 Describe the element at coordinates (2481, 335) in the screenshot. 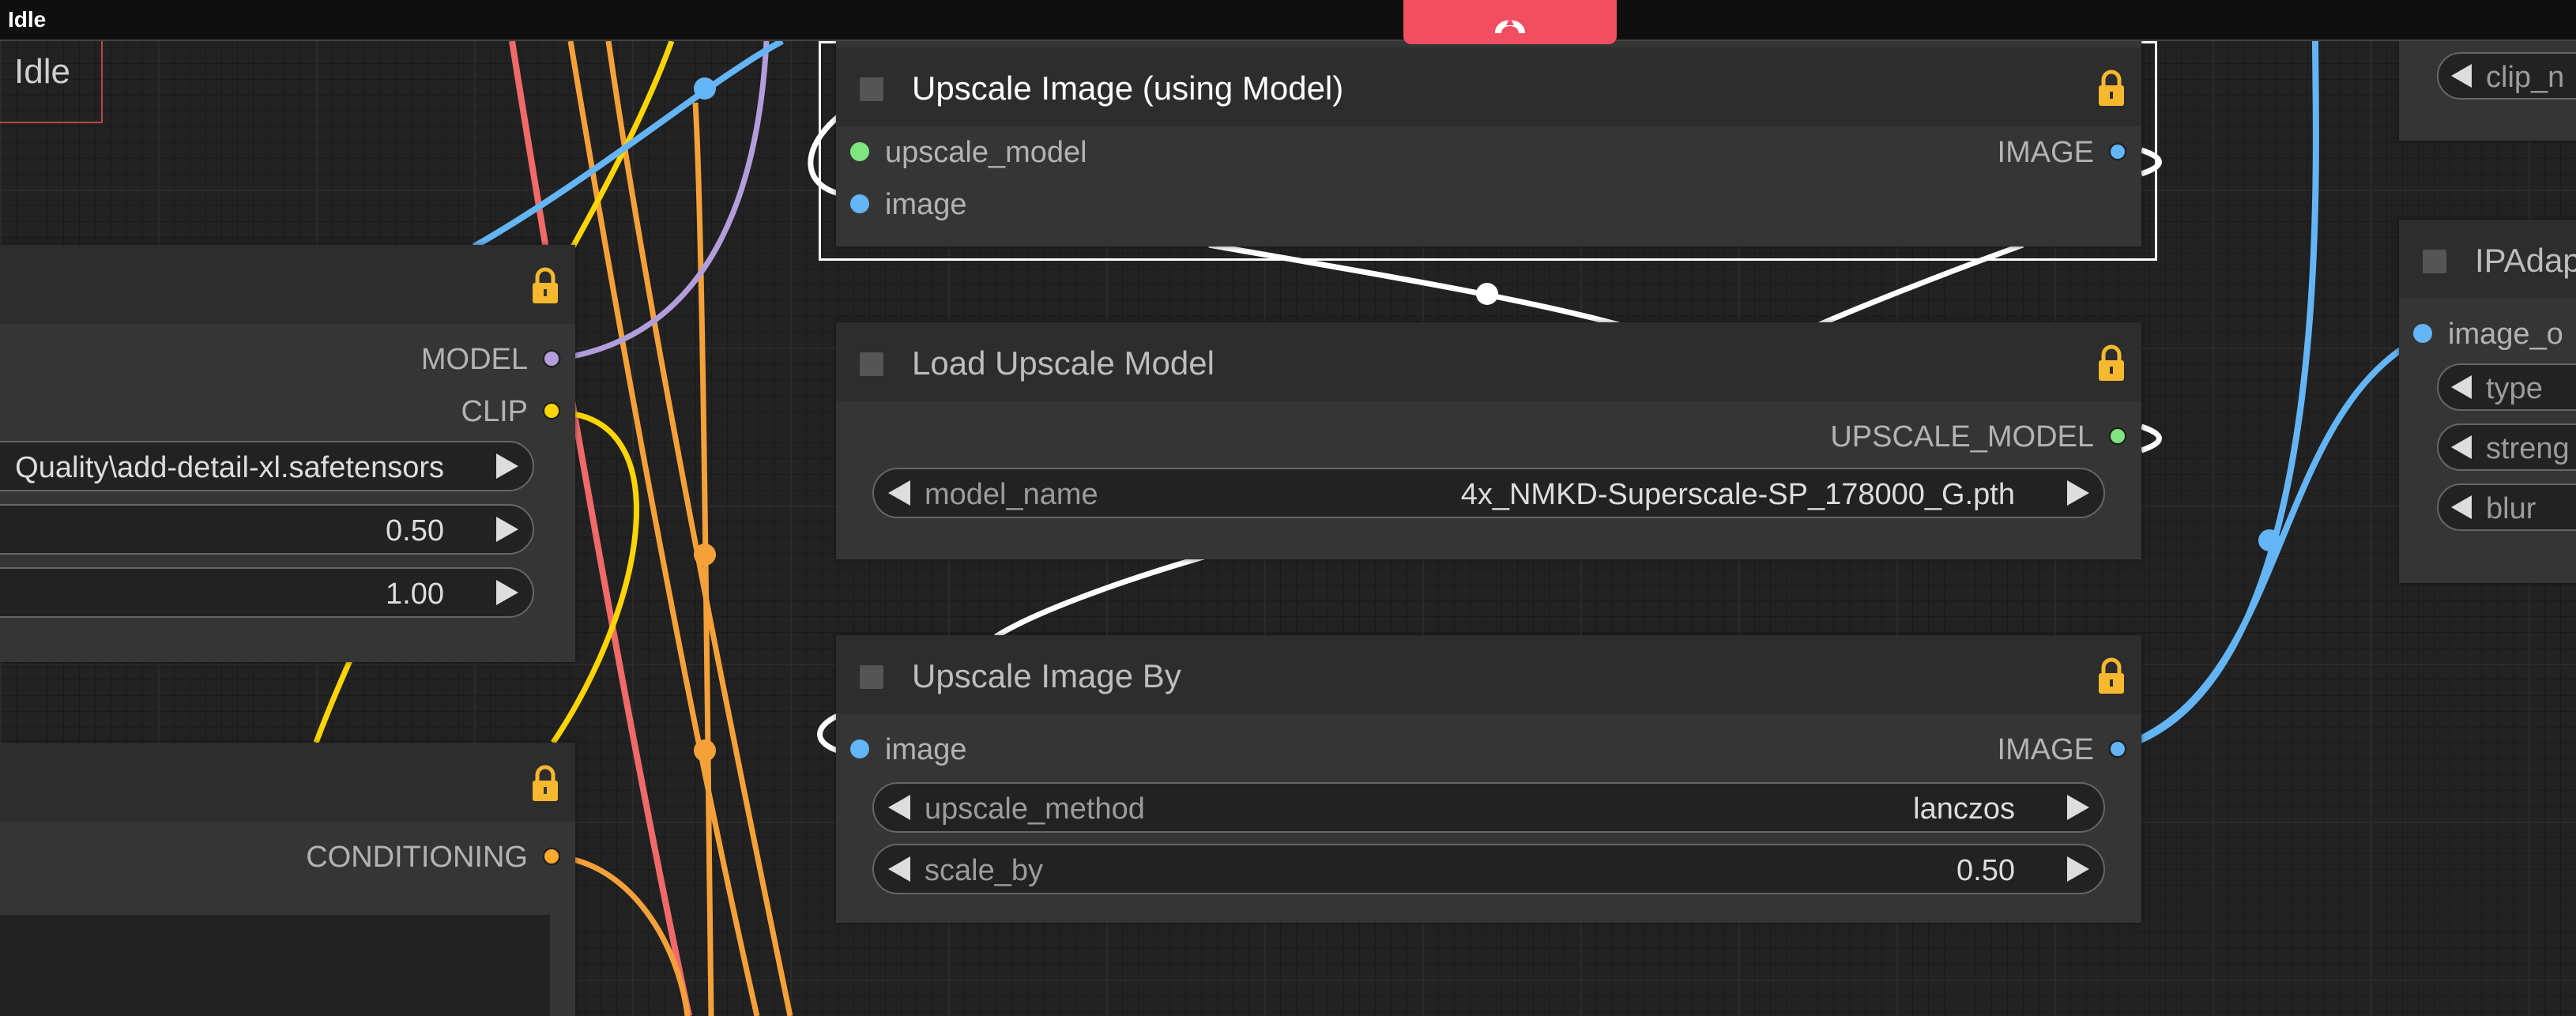

I see `input-image: image_o` at that location.